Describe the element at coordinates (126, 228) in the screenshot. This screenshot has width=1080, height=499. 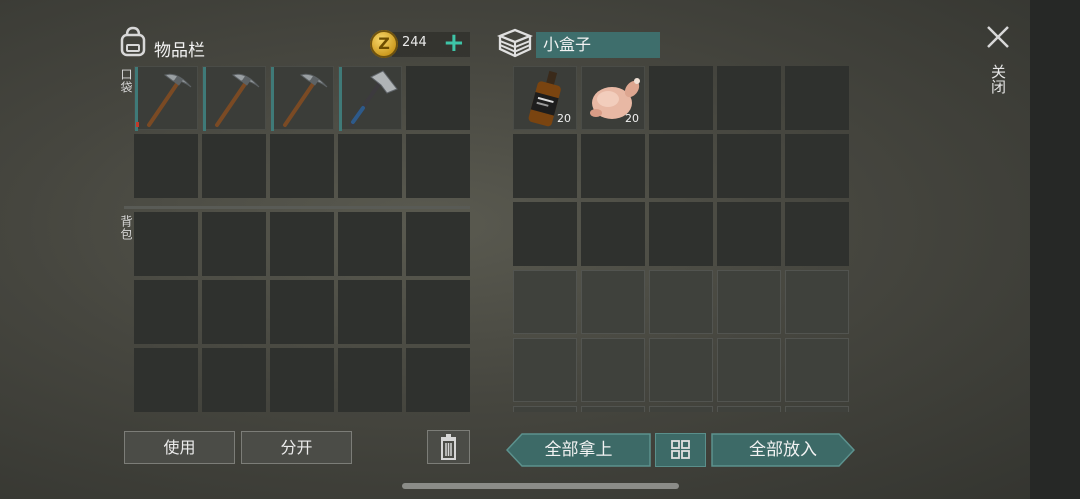
I see `backpack-label: 背包` at that location.